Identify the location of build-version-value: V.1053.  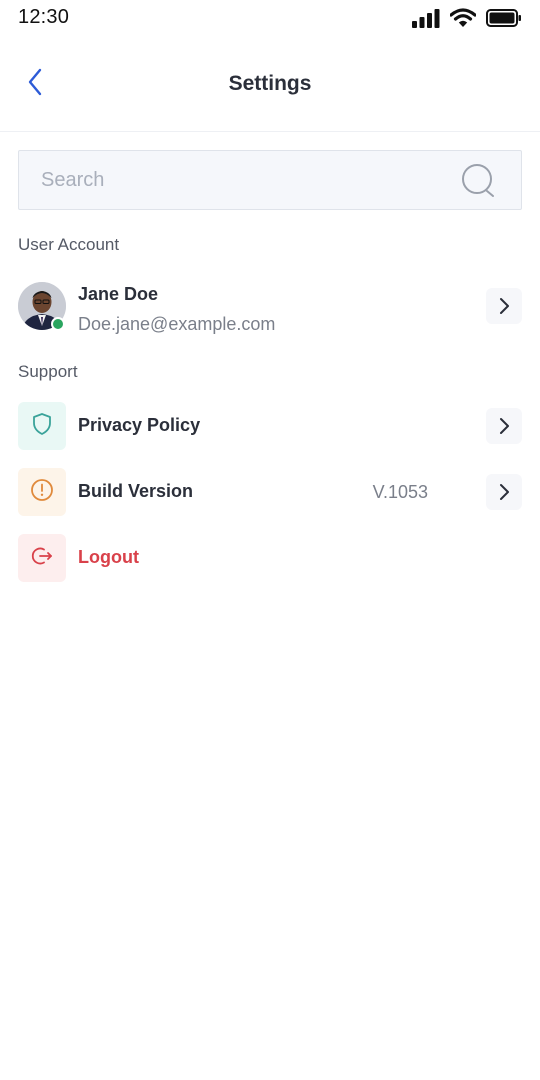
(400, 492).